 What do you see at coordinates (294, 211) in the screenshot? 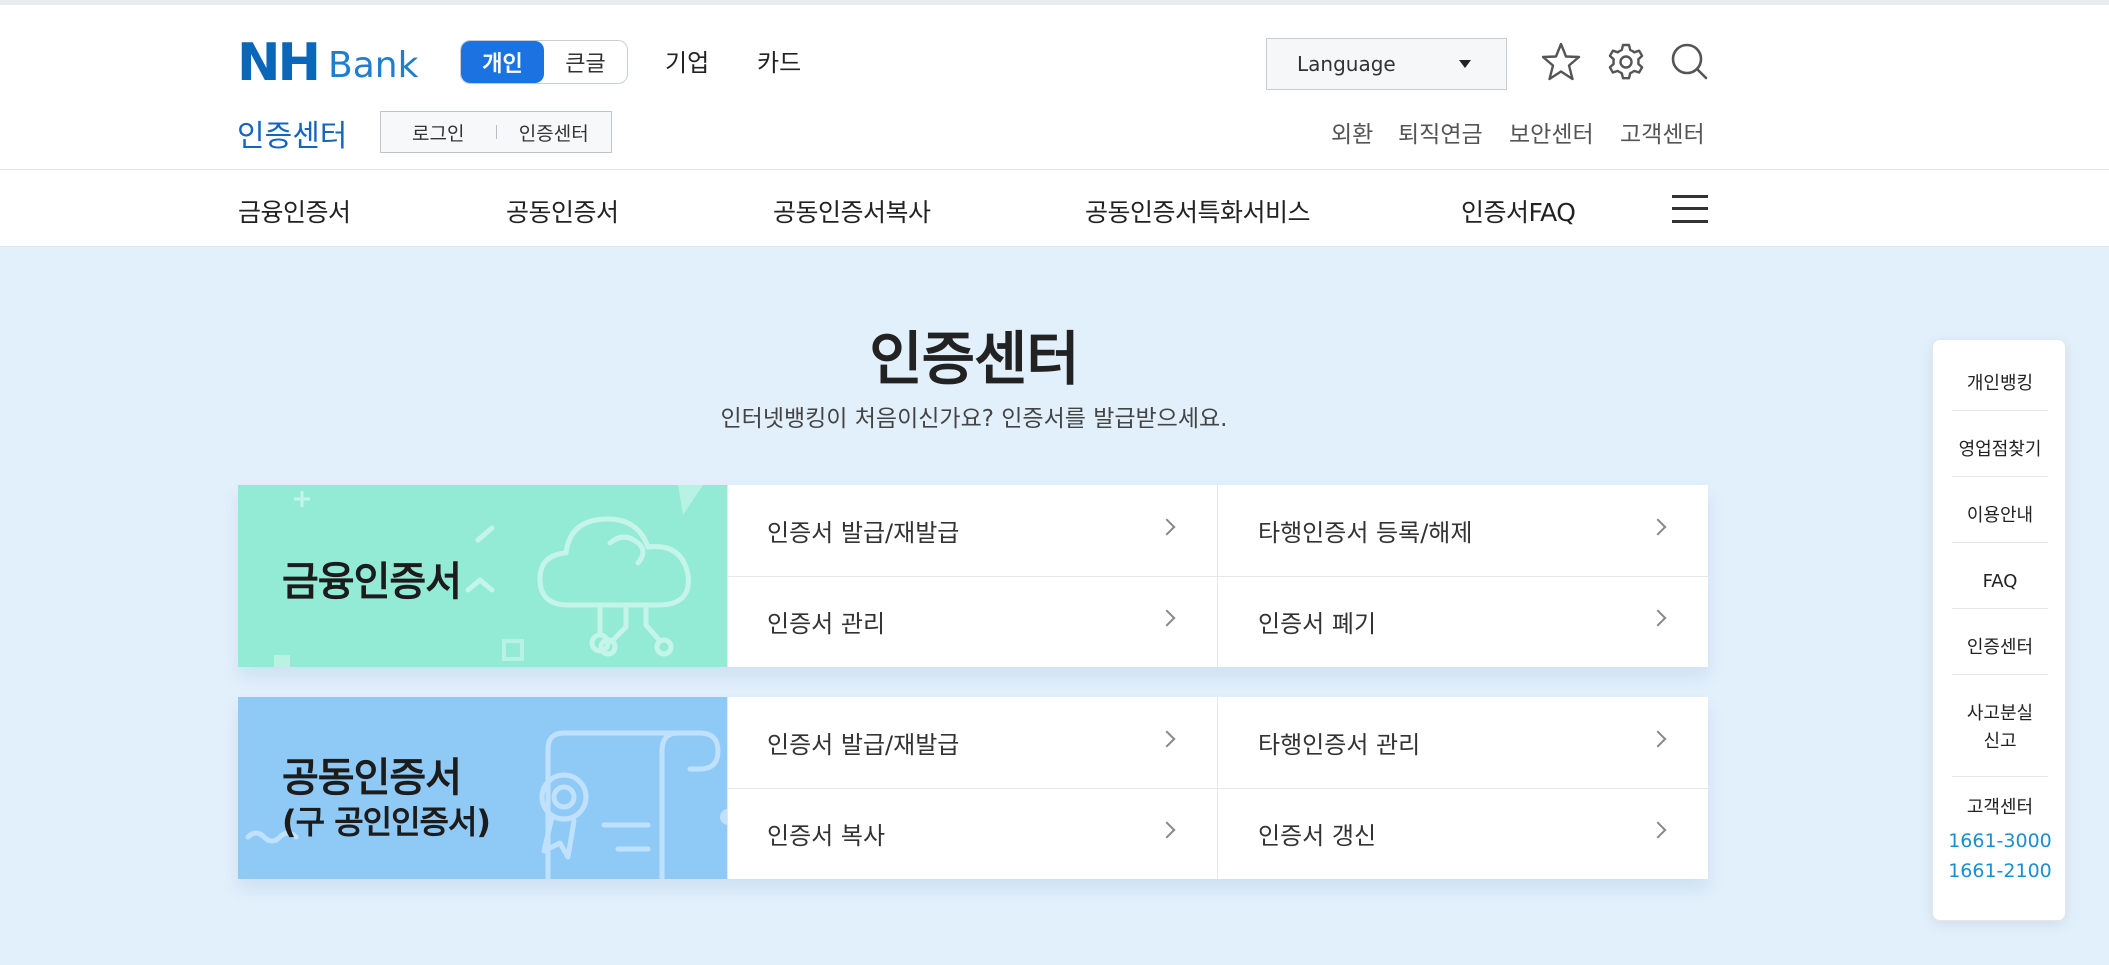
I see `nav-item-financial-cert: 금융인증서` at bounding box center [294, 211].